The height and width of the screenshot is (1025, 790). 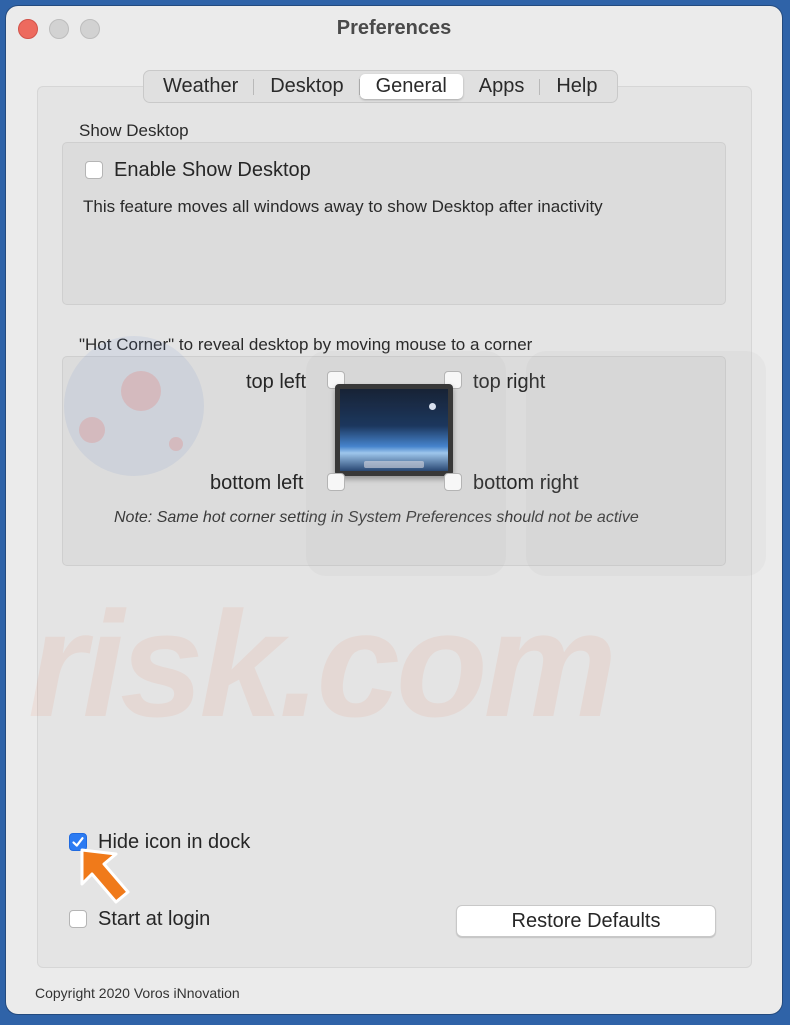 What do you see at coordinates (526, 483) in the screenshot?
I see `bottom-right-label: bottom right` at bounding box center [526, 483].